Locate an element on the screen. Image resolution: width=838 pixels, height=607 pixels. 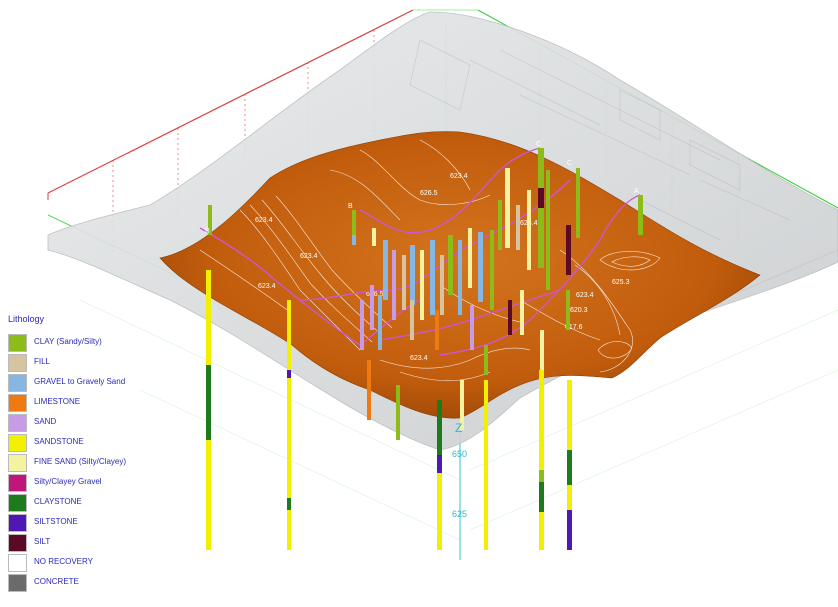
legend-label: NO RECOVERY is located at coordinates (63, 561).